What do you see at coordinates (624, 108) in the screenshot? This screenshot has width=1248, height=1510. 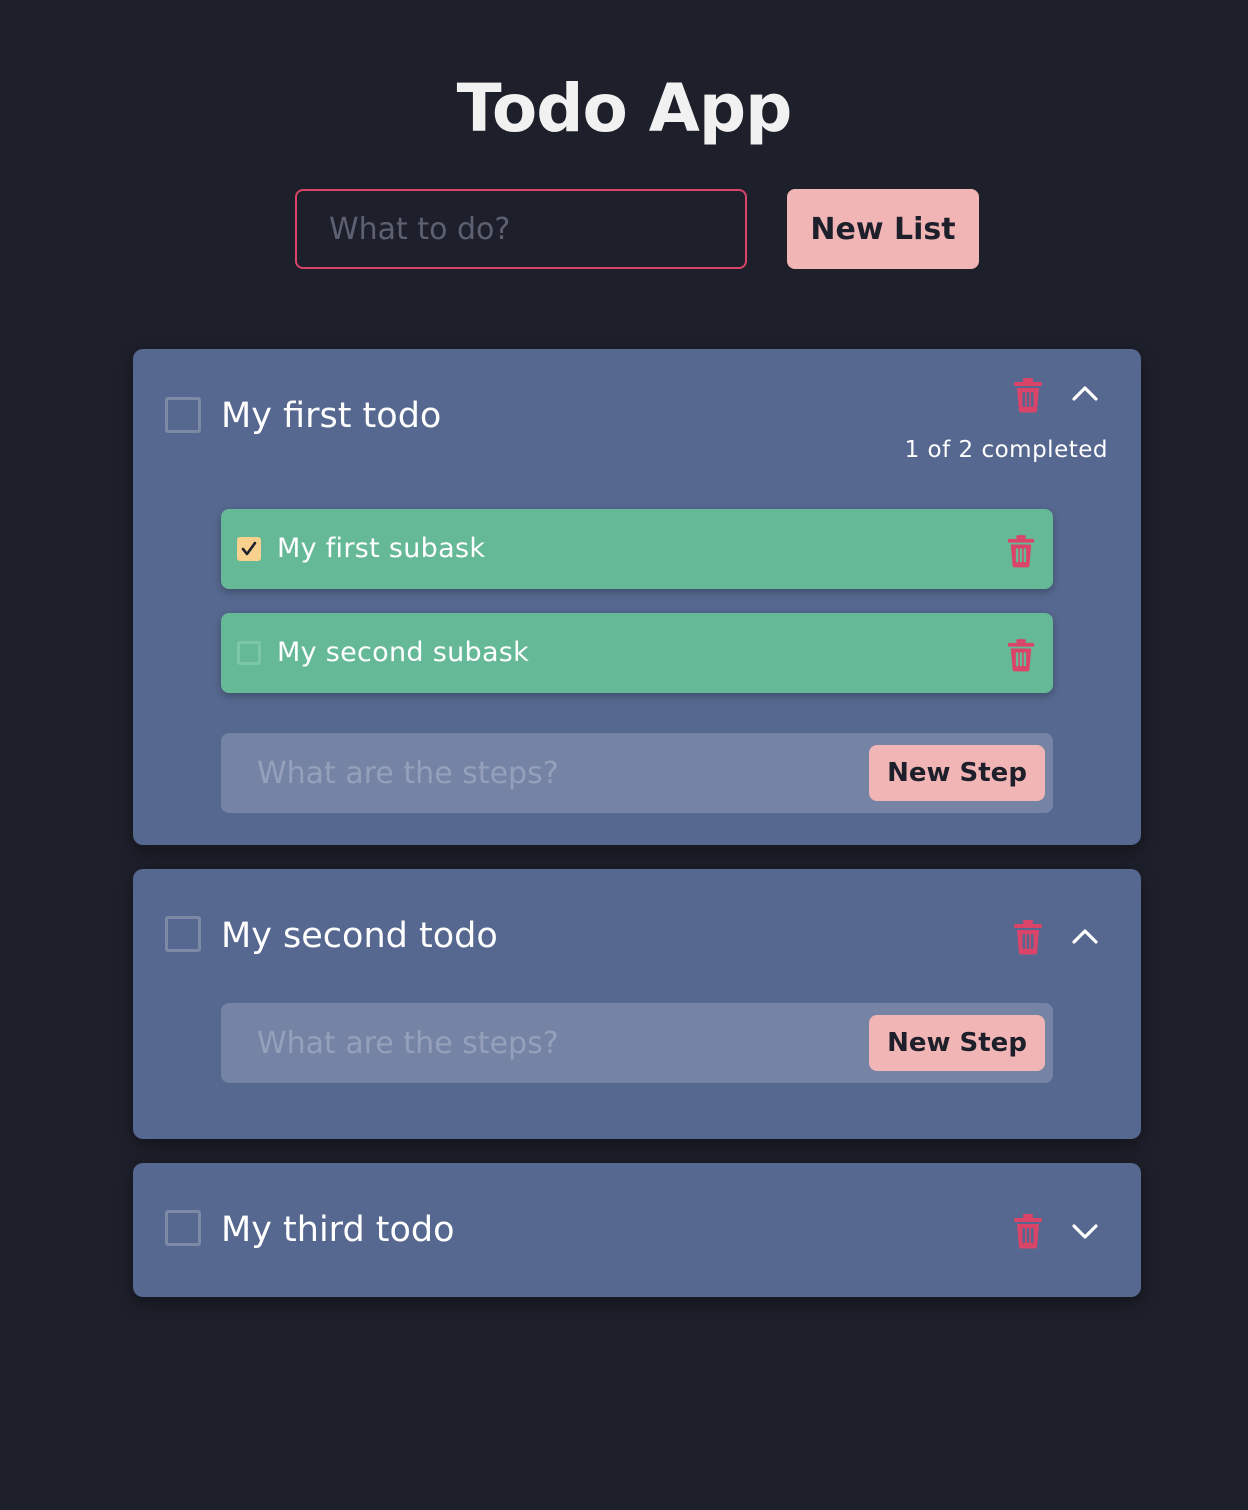 I see `app-title: Todo App` at bounding box center [624, 108].